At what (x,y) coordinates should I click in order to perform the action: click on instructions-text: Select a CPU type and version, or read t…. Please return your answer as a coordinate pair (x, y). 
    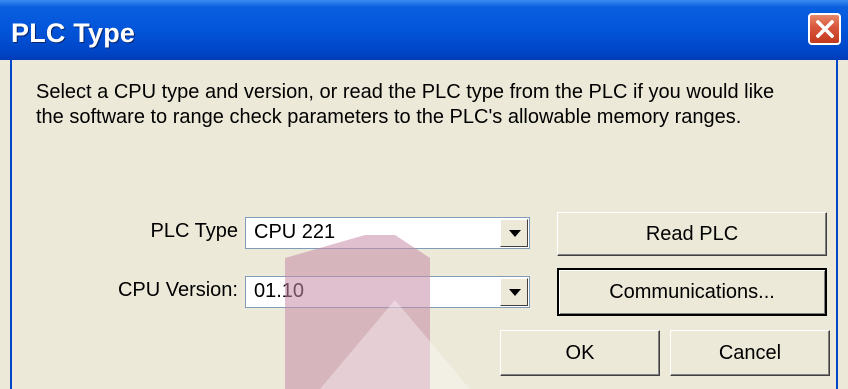
    Looking at the image, I should click on (436, 105).